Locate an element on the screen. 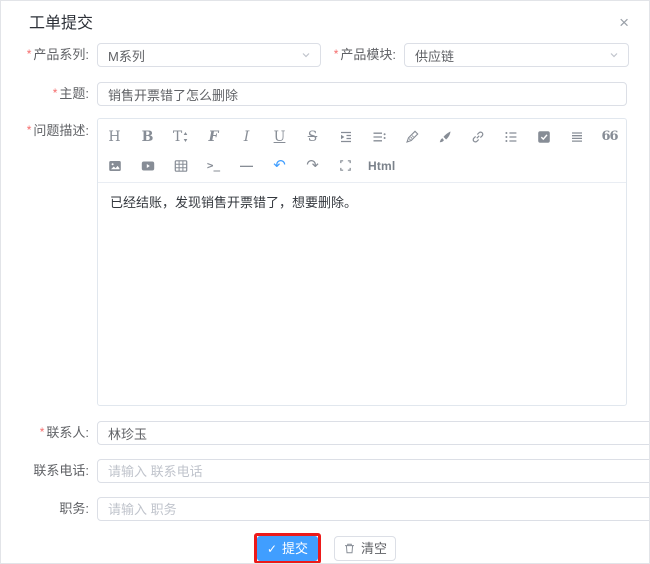  product-module-label: * 产品模块: is located at coordinates (364, 54).